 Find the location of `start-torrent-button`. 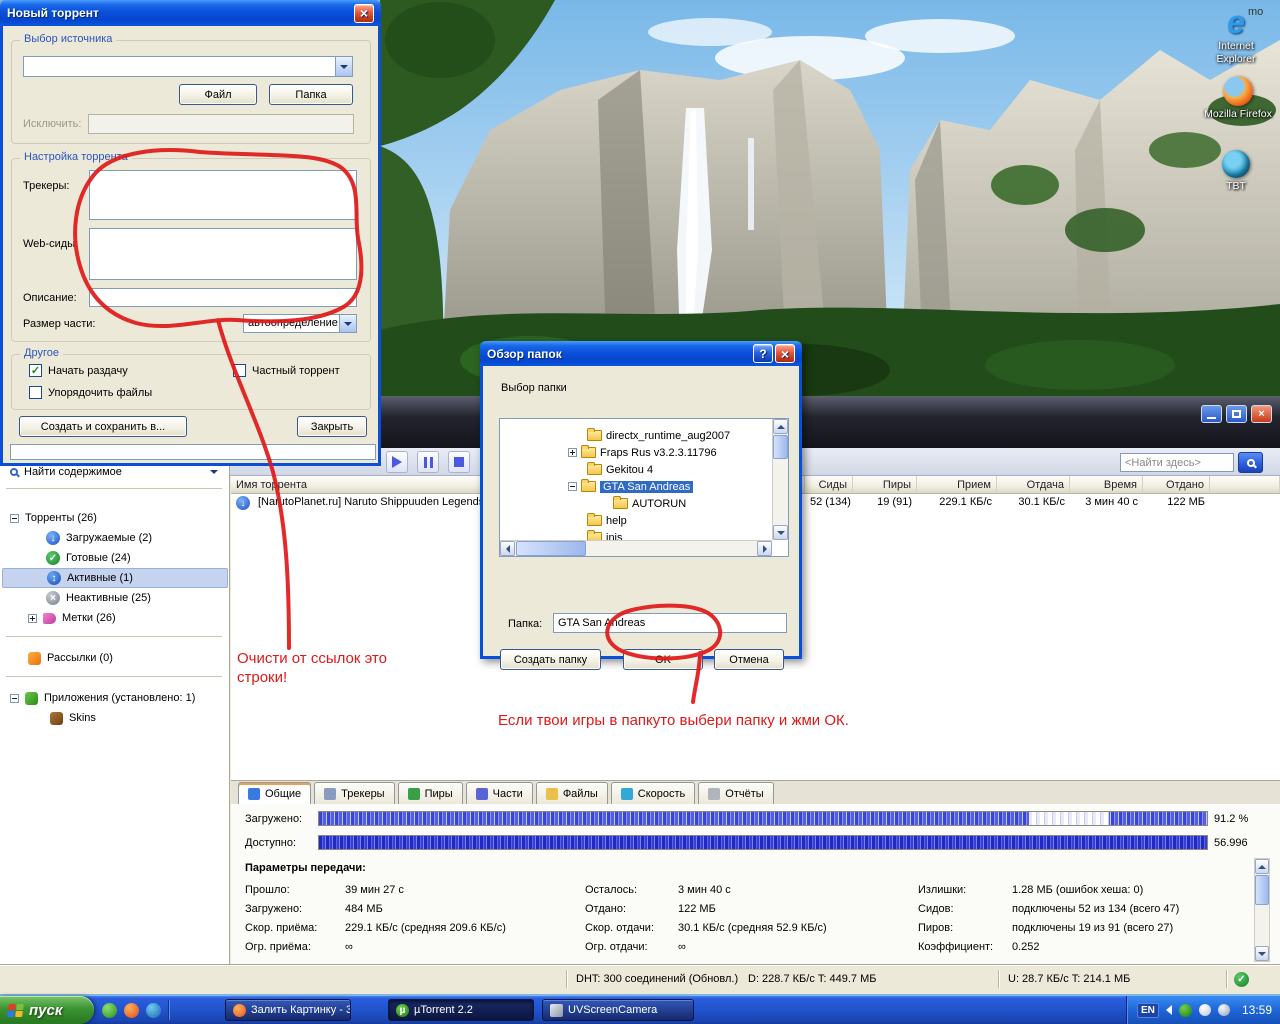

start-torrent-button is located at coordinates (397, 462).